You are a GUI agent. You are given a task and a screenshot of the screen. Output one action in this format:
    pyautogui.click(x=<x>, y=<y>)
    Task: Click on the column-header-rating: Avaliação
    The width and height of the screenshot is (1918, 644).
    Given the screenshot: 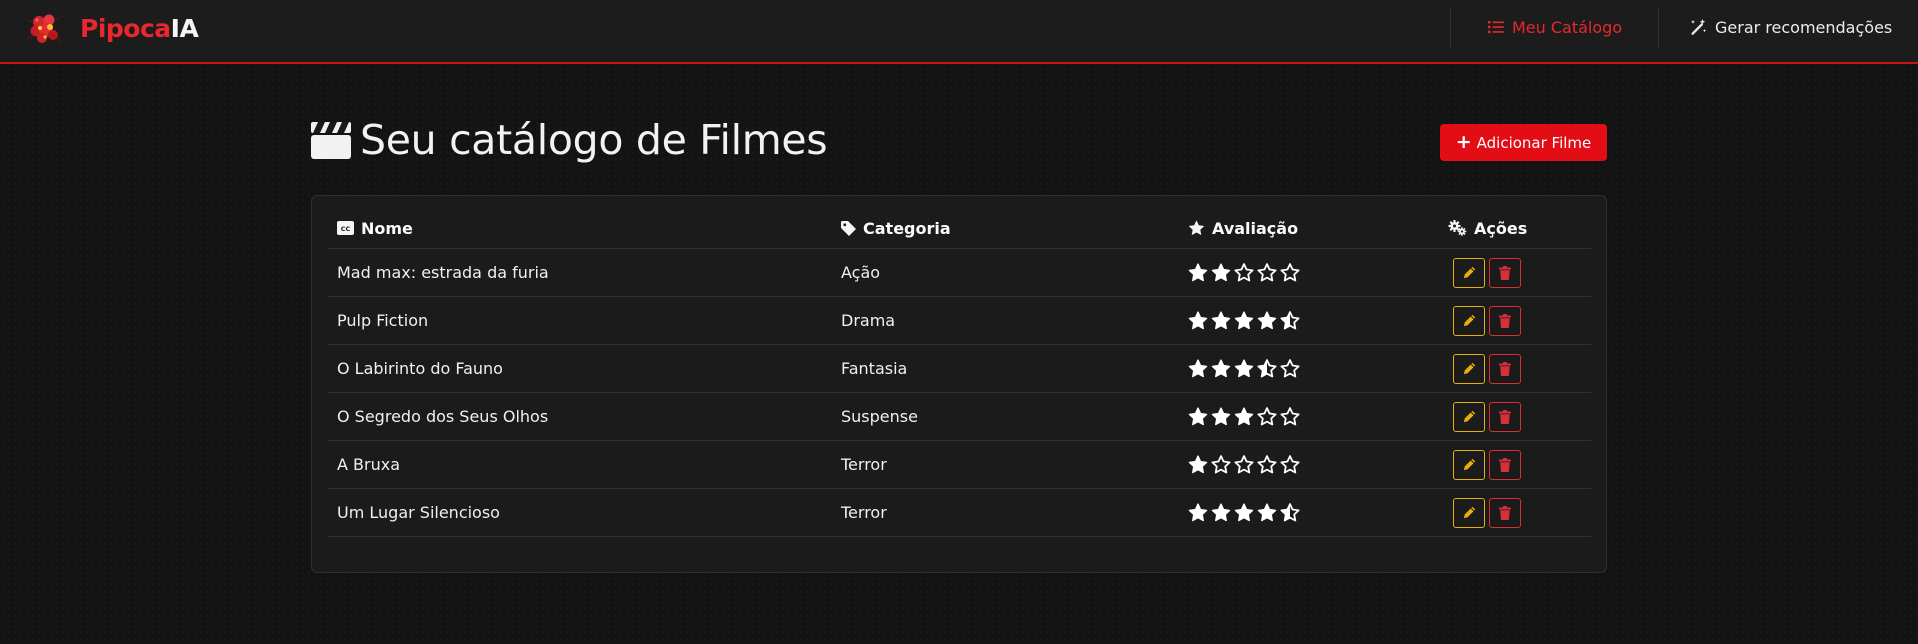 What is the action you would take?
    pyautogui.click(x=1243, y=228)
    